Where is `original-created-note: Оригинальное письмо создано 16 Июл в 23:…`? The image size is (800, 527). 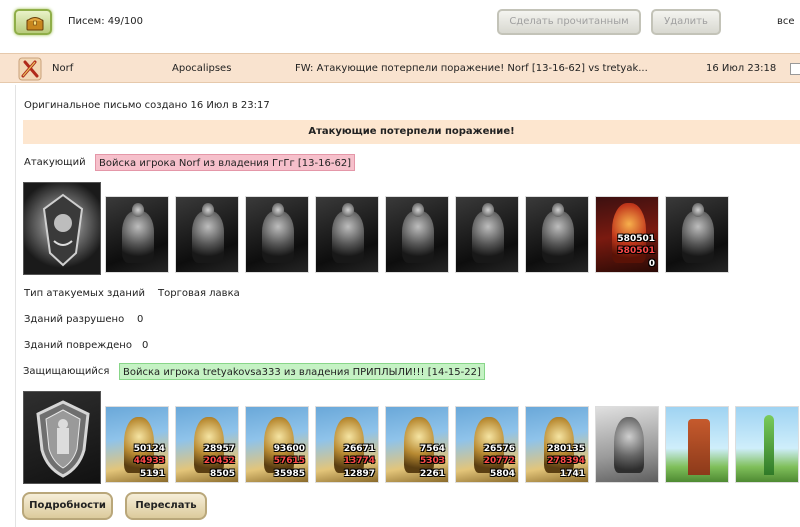 original-created-note: Оригинальное письмо создано 16 Июл в 23:… is located at coordinates (147, 105).